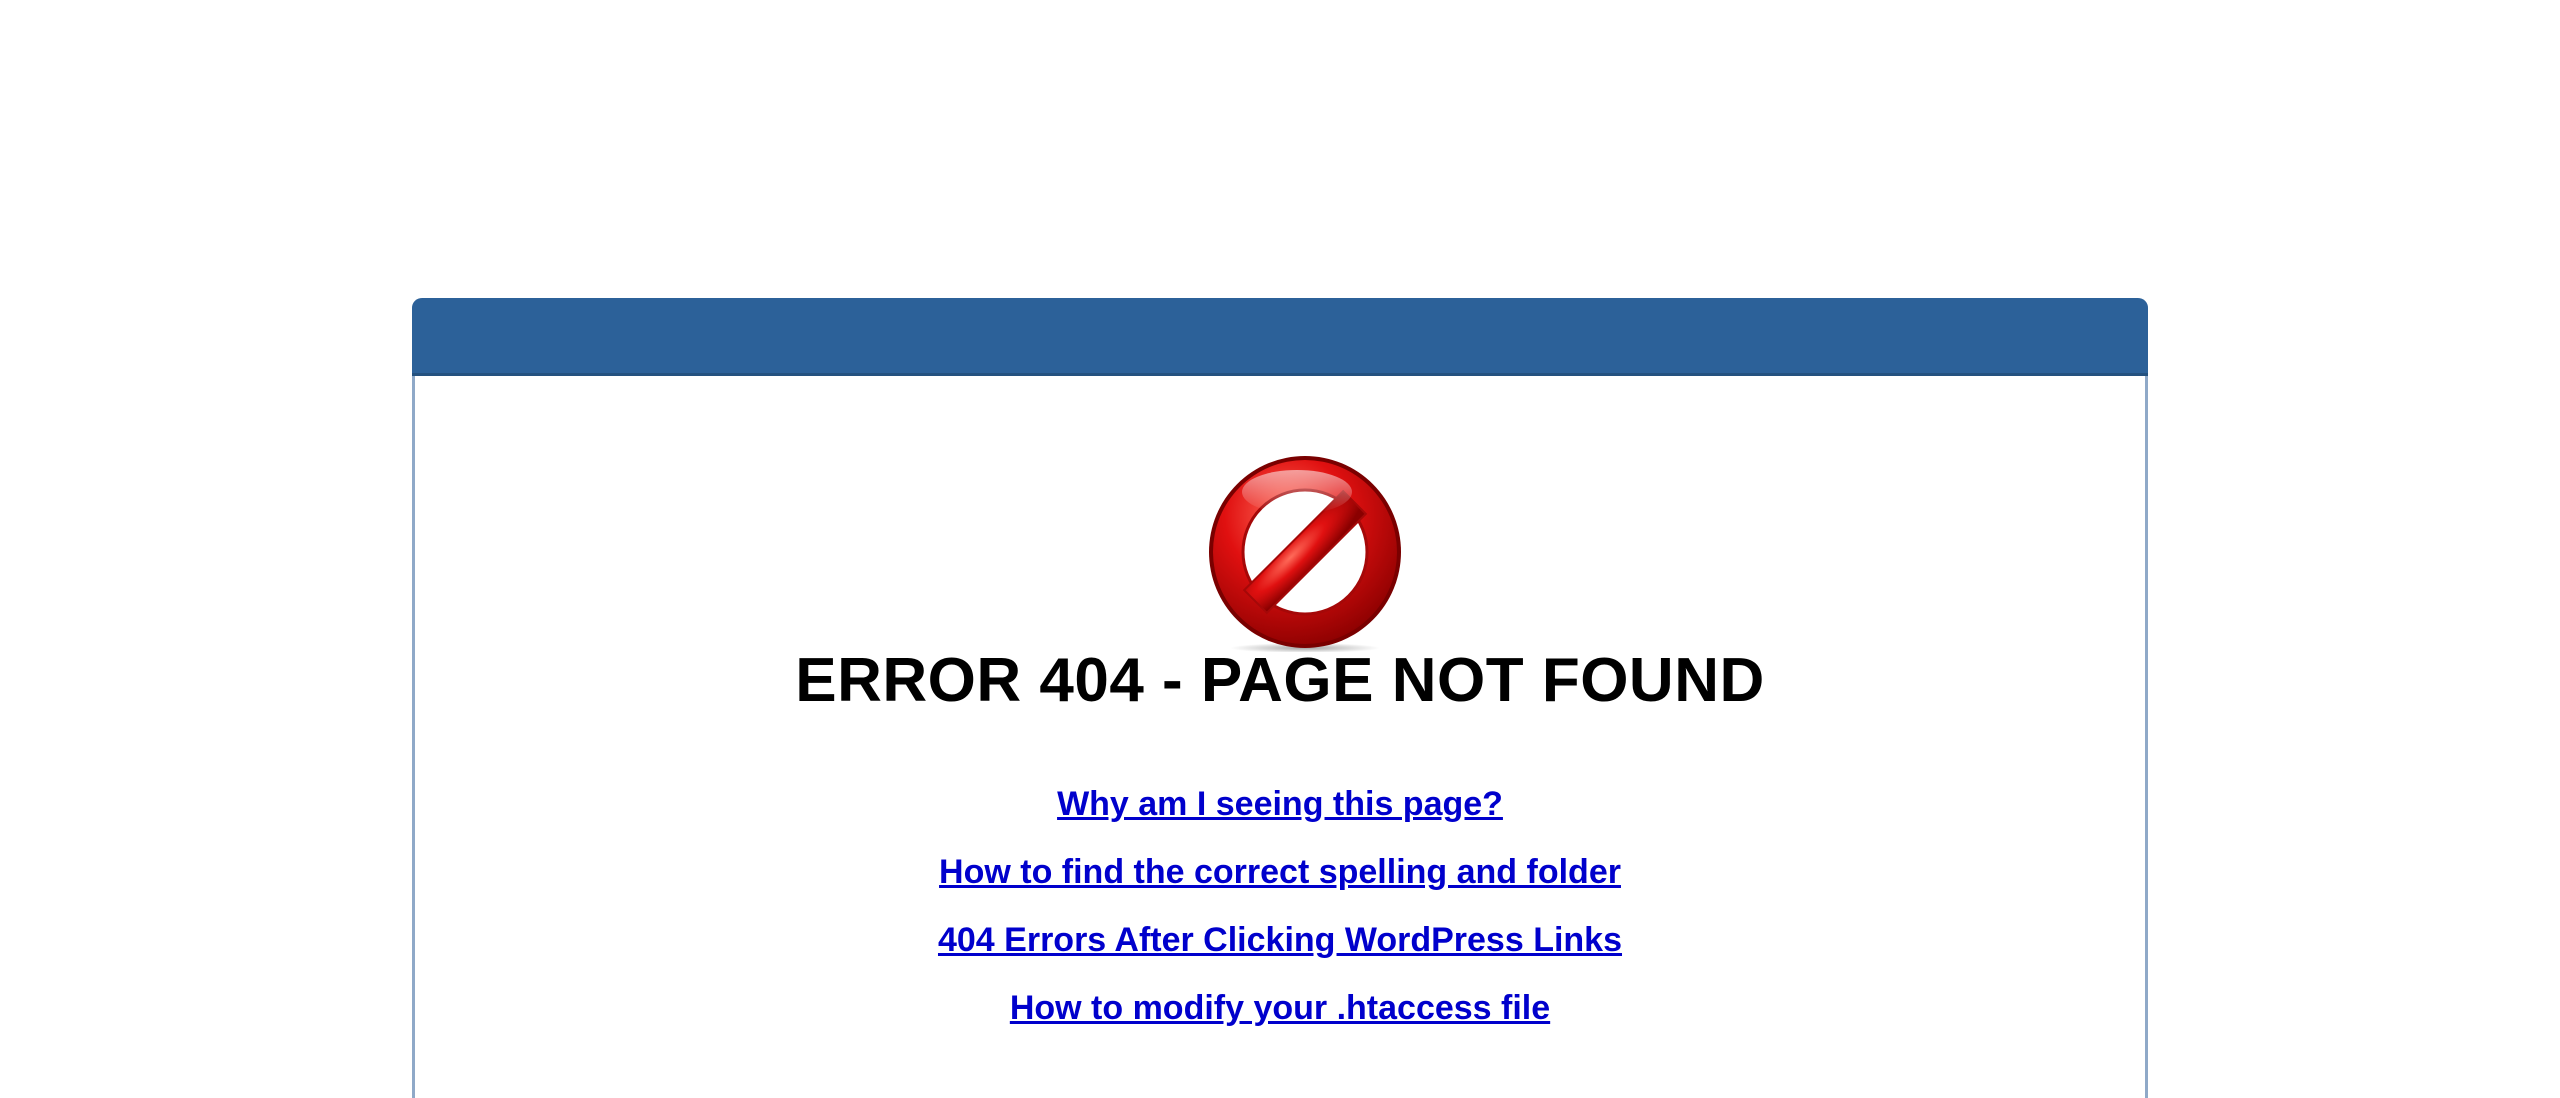  What do you see at coordinates (1280, 680) in the screenshot?
I see `page-title: ERROR 404 - PAGE NOT FOUND` at bounding box center [1280, 680].